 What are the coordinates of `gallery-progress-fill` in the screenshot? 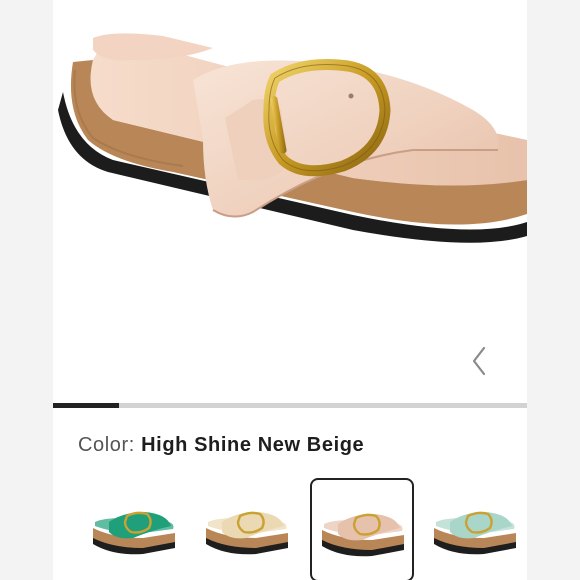 It's located at (86, 405).